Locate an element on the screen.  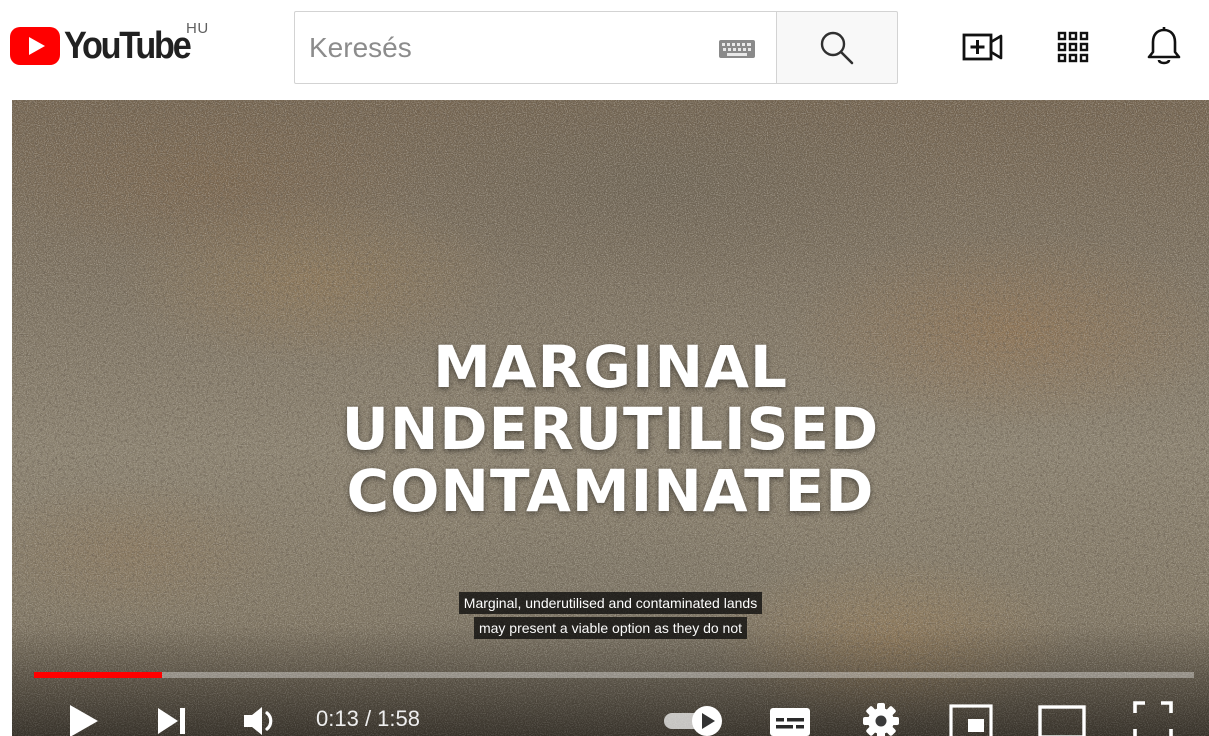
logo-text: YouTube is located at coordinates (128, 46).